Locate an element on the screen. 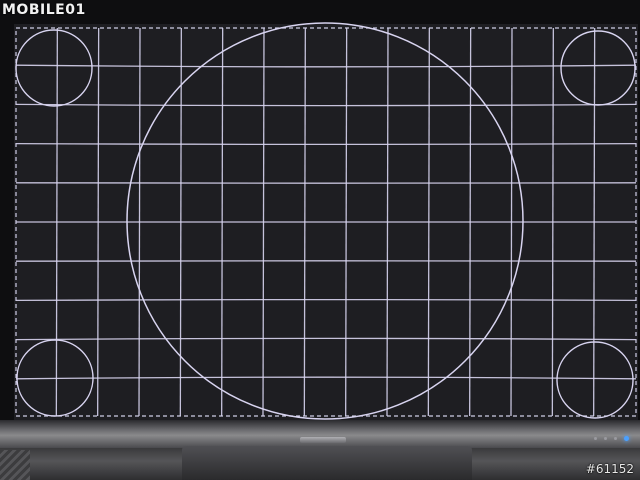  monitor-bezel is located at coordinates (320, 434).